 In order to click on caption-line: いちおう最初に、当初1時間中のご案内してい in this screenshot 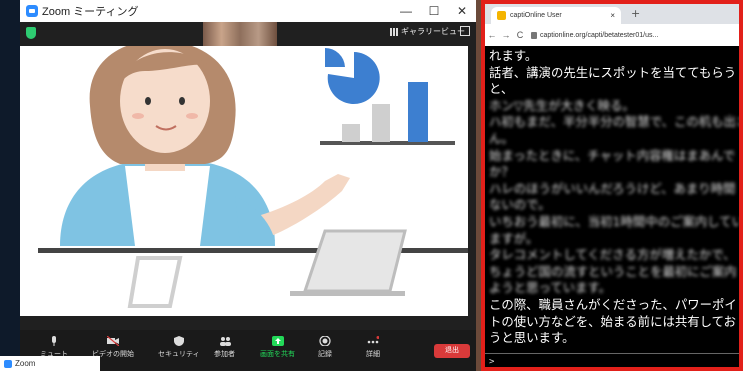, I will do `click(614, 221)`.